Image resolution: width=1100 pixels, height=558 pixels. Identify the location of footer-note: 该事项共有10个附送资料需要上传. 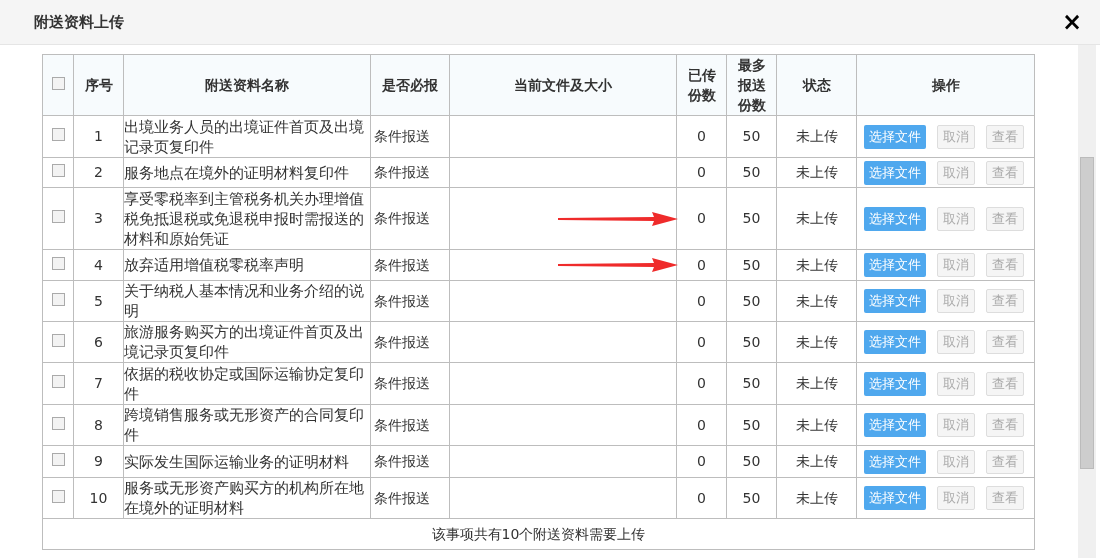
(538, 533).